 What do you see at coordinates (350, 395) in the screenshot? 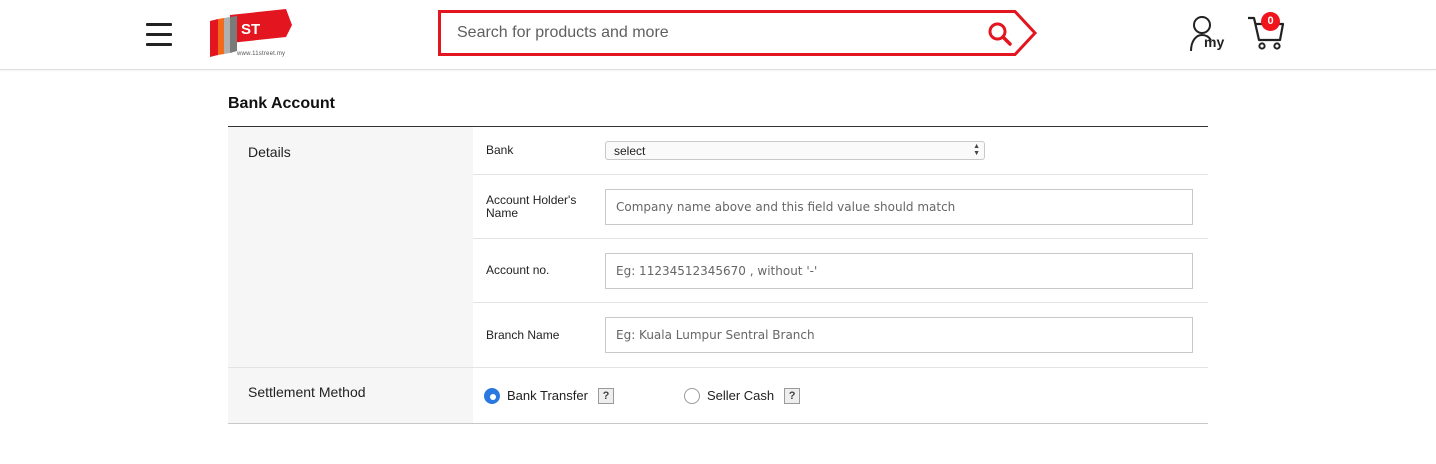
I see `settlement-heading: Settlement Method` at bounding box center [350, 395].